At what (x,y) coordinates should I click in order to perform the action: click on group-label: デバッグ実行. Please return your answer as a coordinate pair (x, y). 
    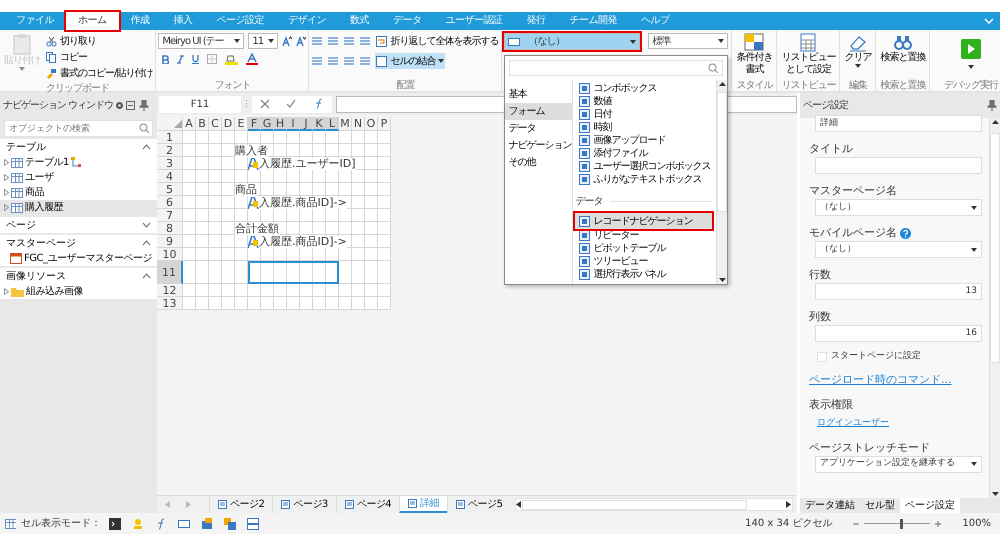
    Looking at the image, I should click on (971, 84).